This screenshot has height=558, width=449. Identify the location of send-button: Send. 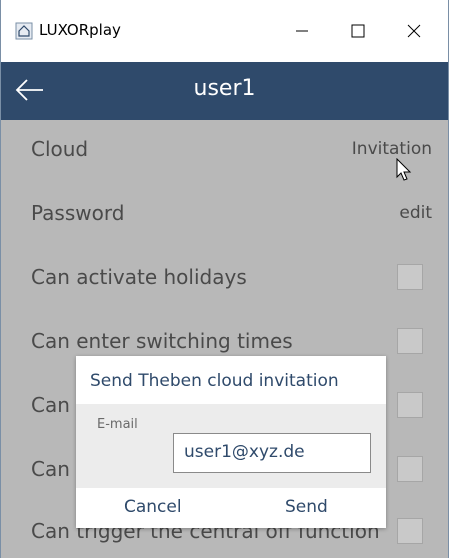
(306, 507).